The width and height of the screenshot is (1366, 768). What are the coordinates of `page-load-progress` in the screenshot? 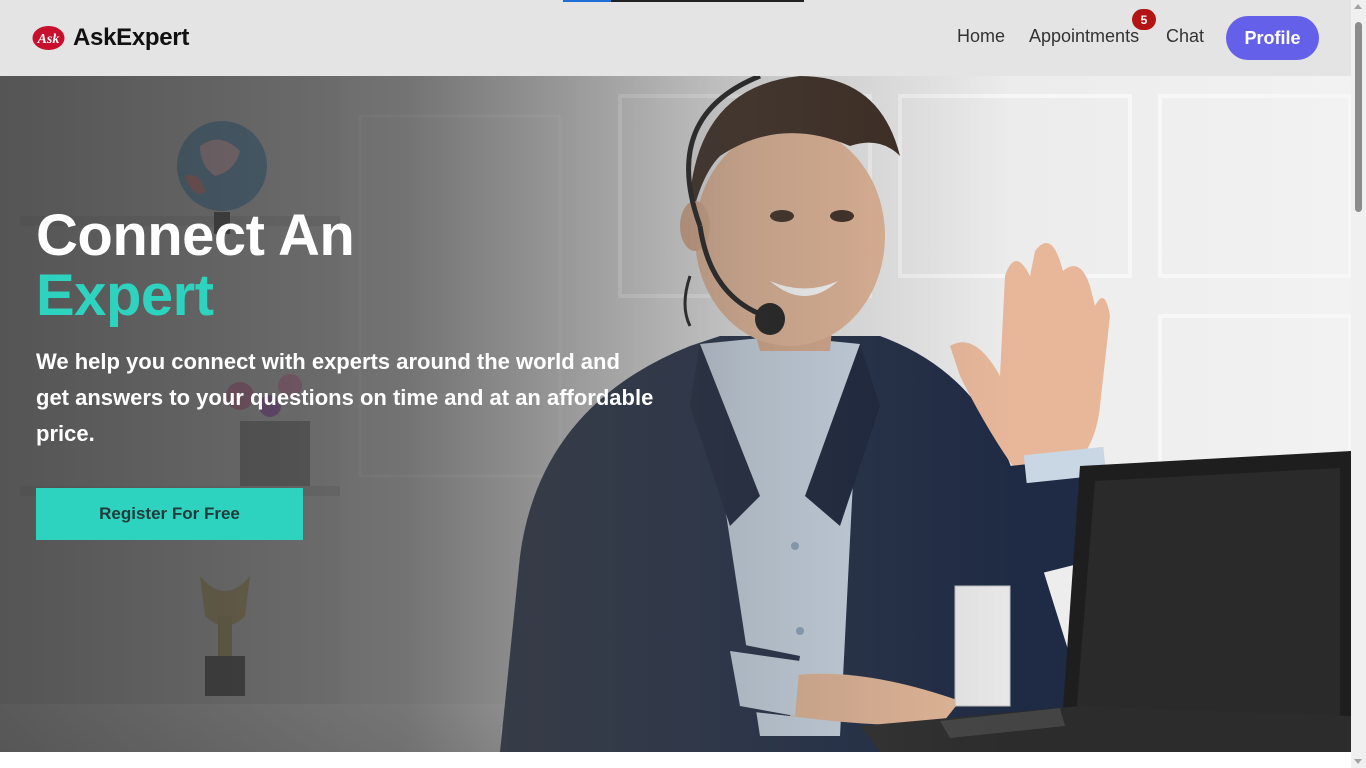 It's located at (683, 1).